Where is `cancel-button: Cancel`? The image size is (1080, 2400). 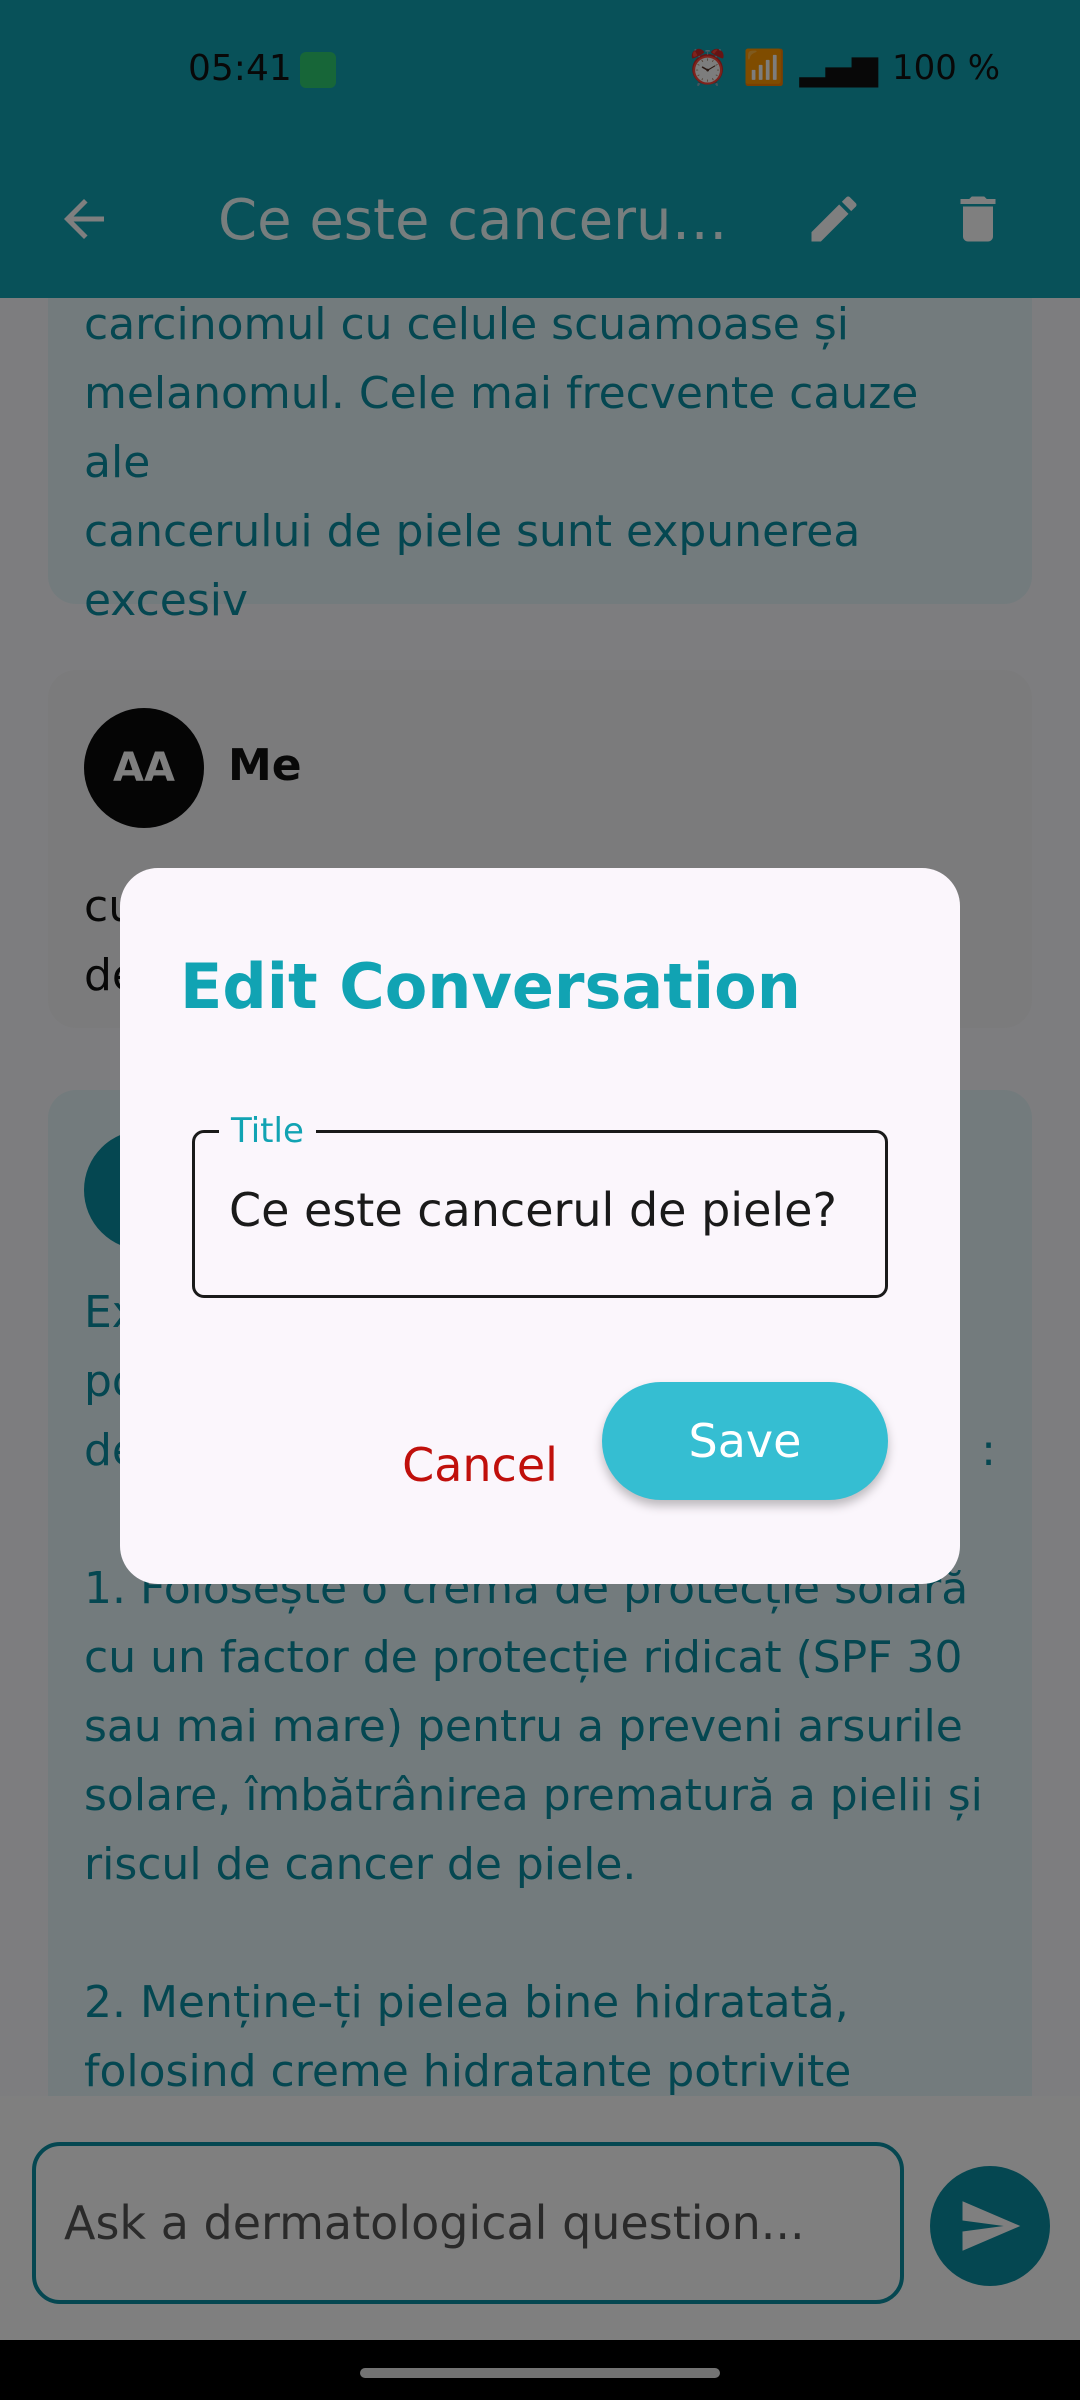
cancel-button: Cancel is located at coordinates (480, 1465).